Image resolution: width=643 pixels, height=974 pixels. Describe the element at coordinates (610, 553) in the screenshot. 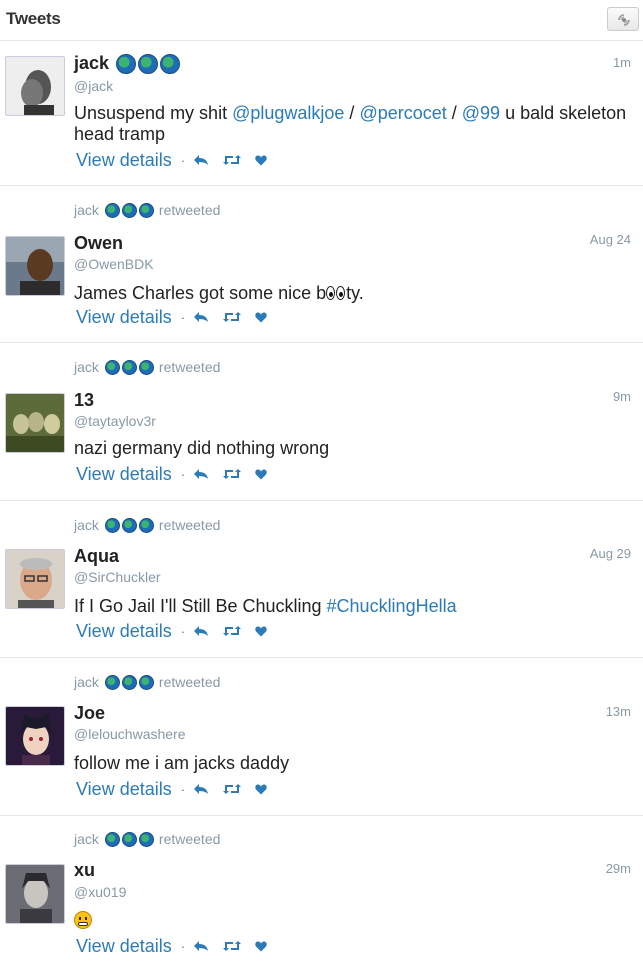

I see `tweet-time: Aug 29` at that location.